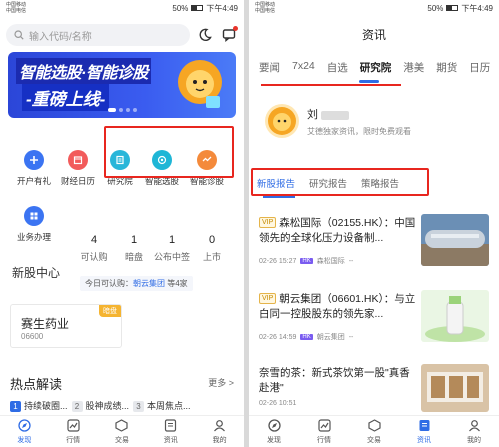  I want to click on banner-pager, so click(122, 110).